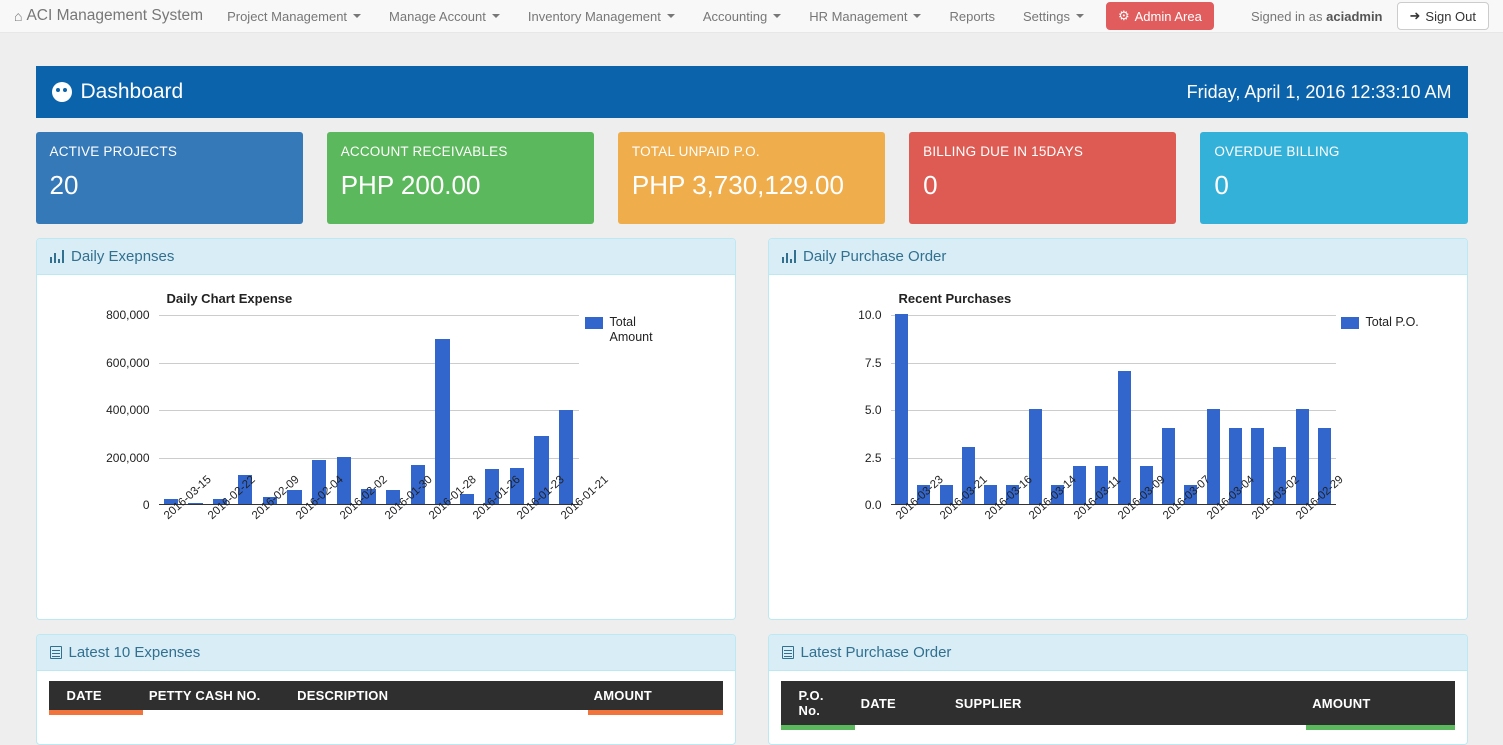 This screenshot has width=1503, height=745. What do you see at coordinates (865, 16) in the screenshot?
I see `nav-item-hr-management: HR Management` at bounding box center [865, 16].